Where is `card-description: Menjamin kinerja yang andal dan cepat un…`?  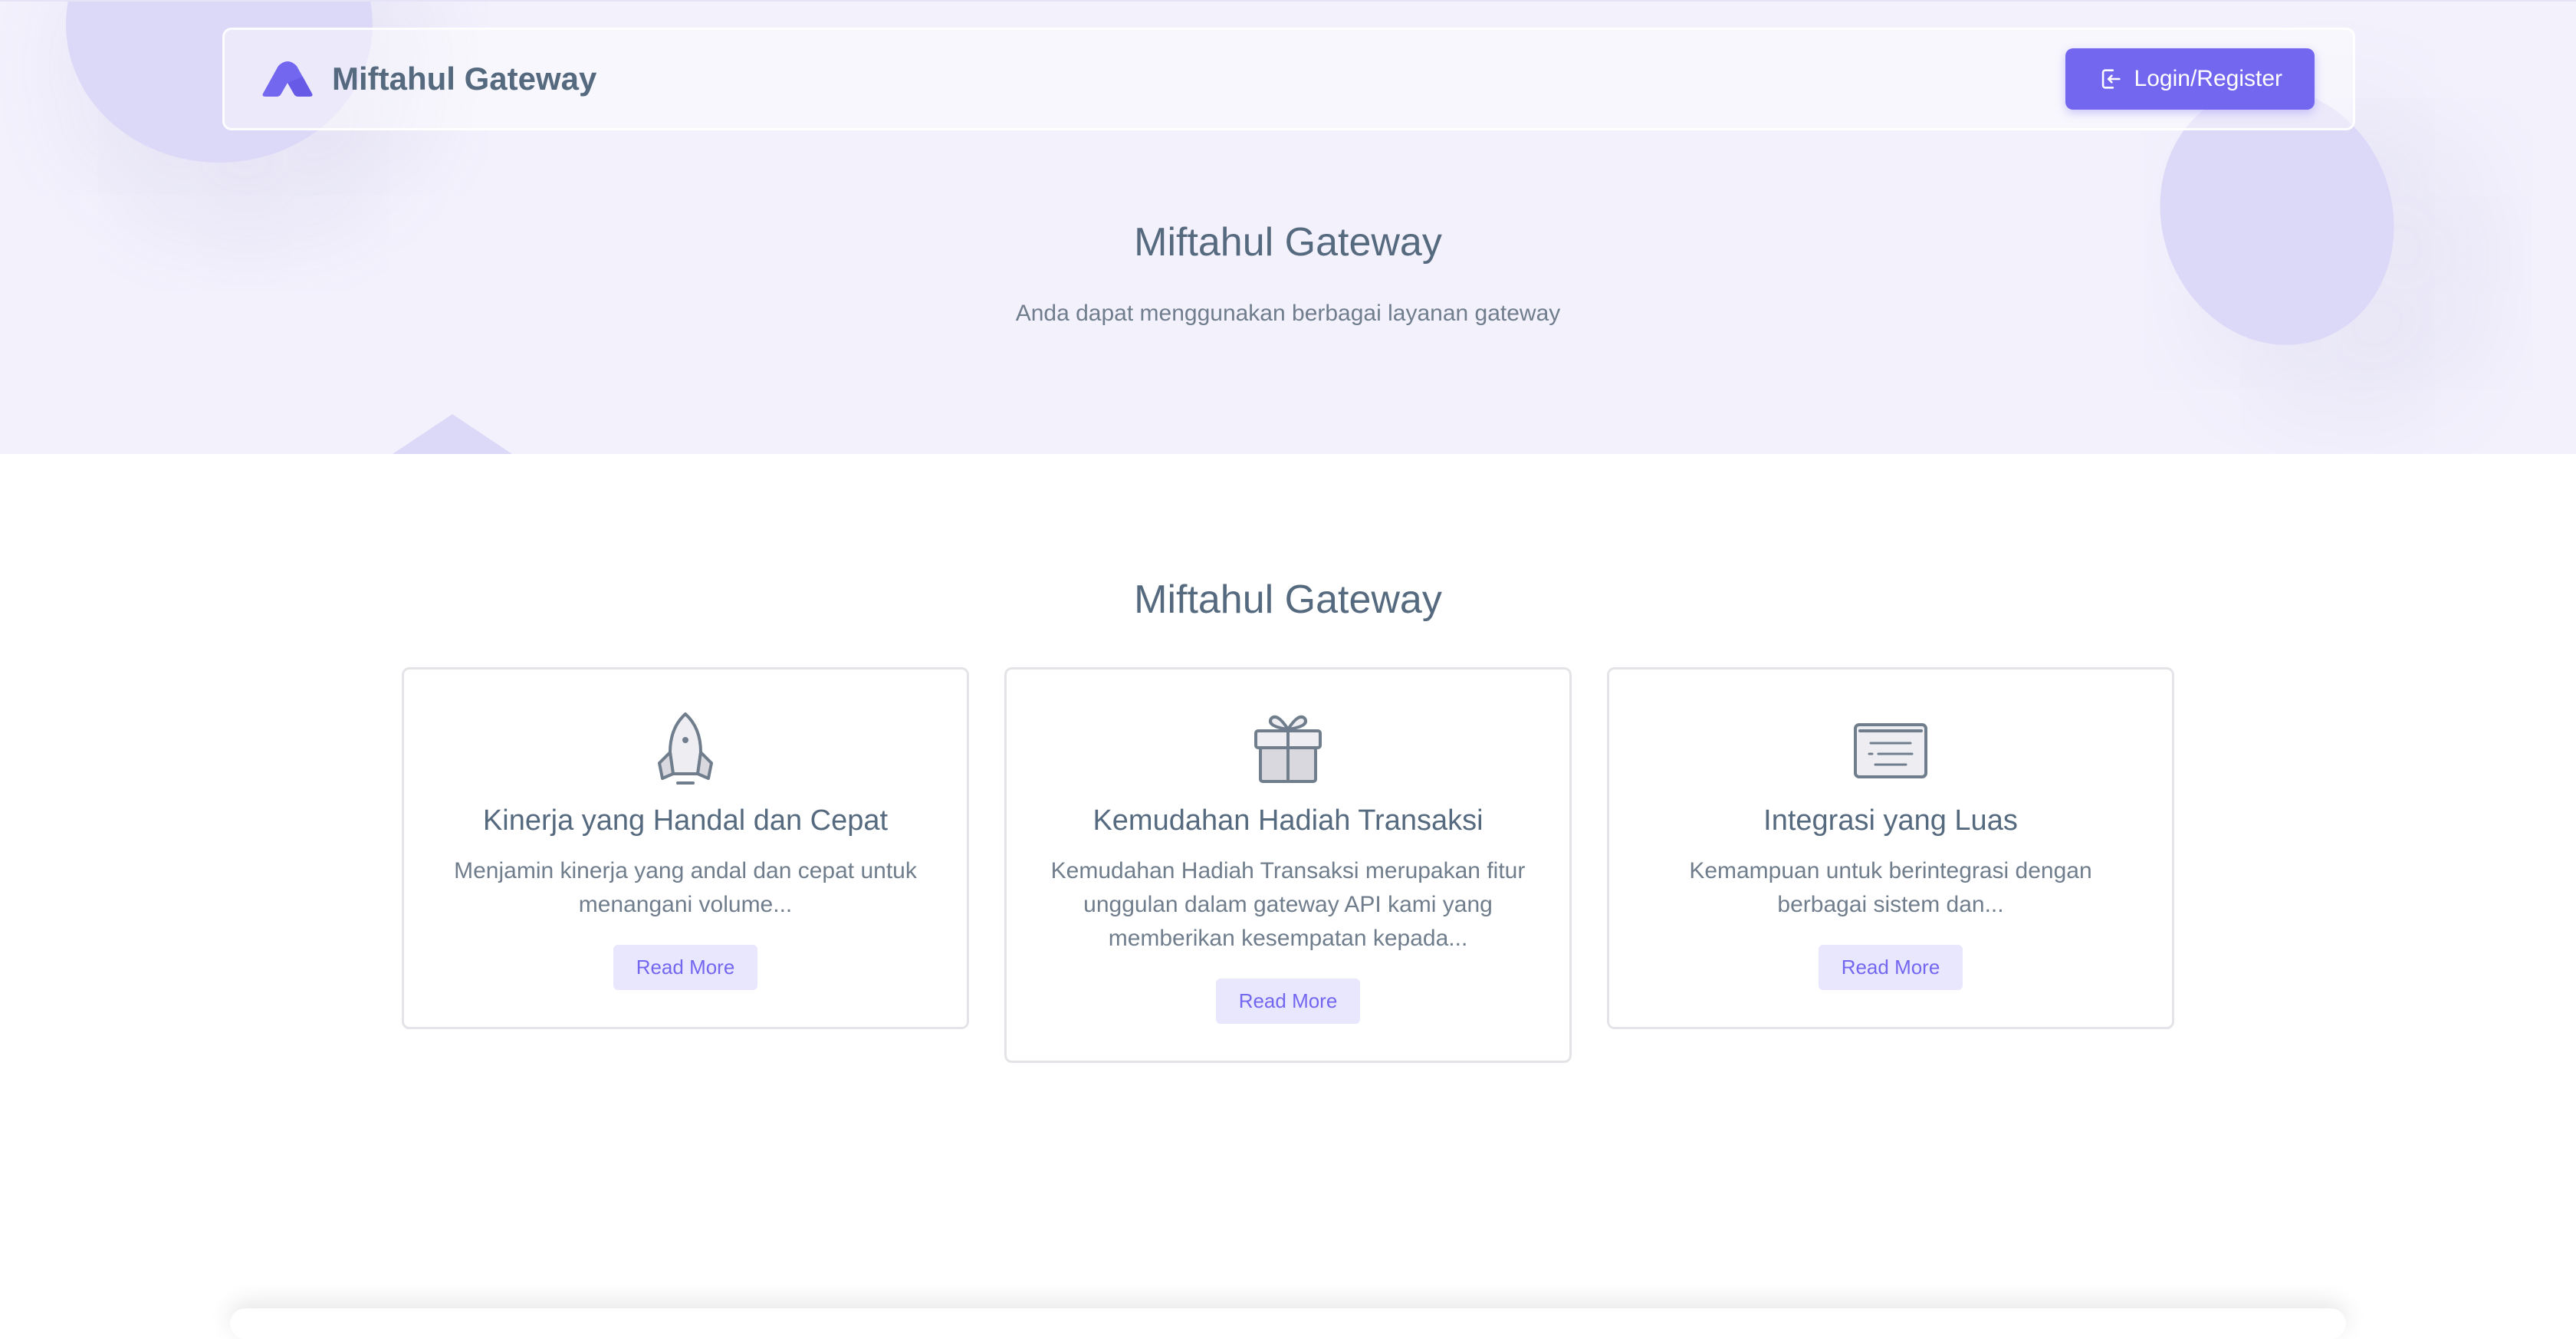 card-description: Menjamin kinerja yang andal dan cepat un… is located at coordinates (686, 887).